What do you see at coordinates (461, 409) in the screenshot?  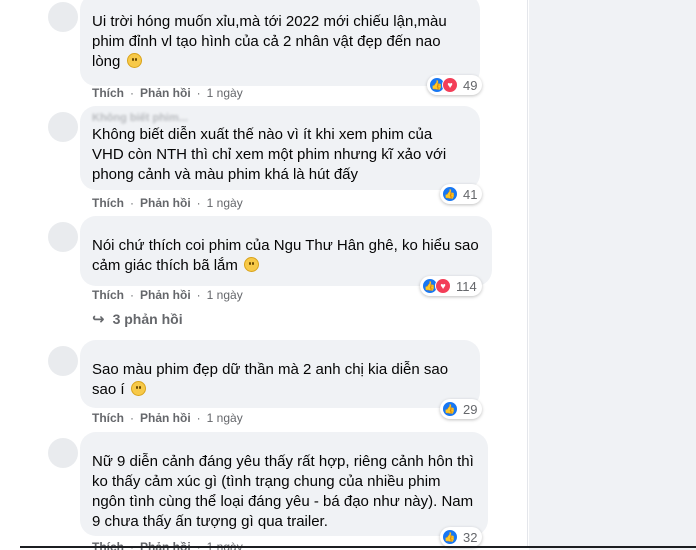 I see `reaction-summary: 👍 29` at bounding box center [461, 409].